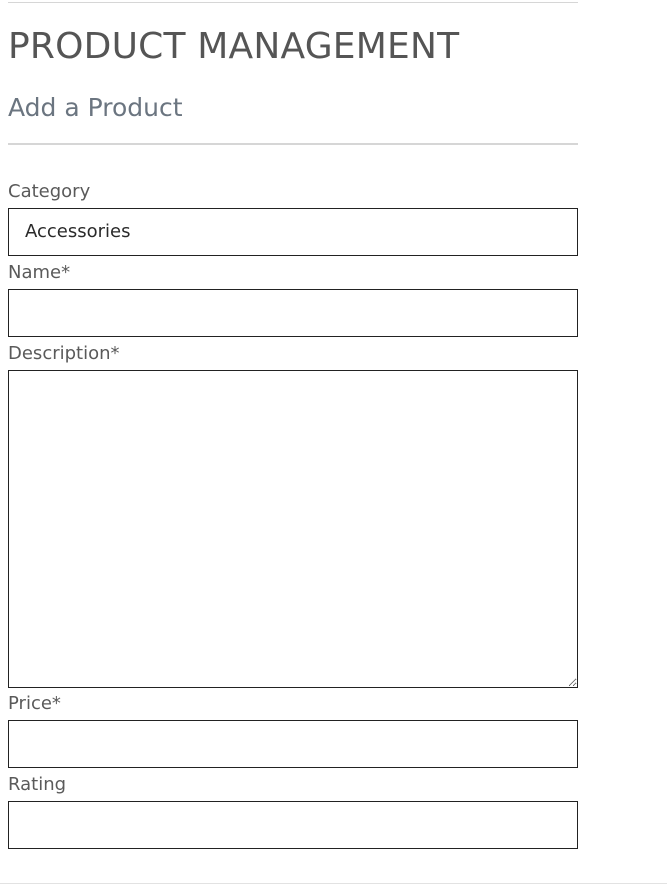  Describe the element at coordinates (333, 883) in the screenshot. I see `viewport-bottom-edge` at that location.